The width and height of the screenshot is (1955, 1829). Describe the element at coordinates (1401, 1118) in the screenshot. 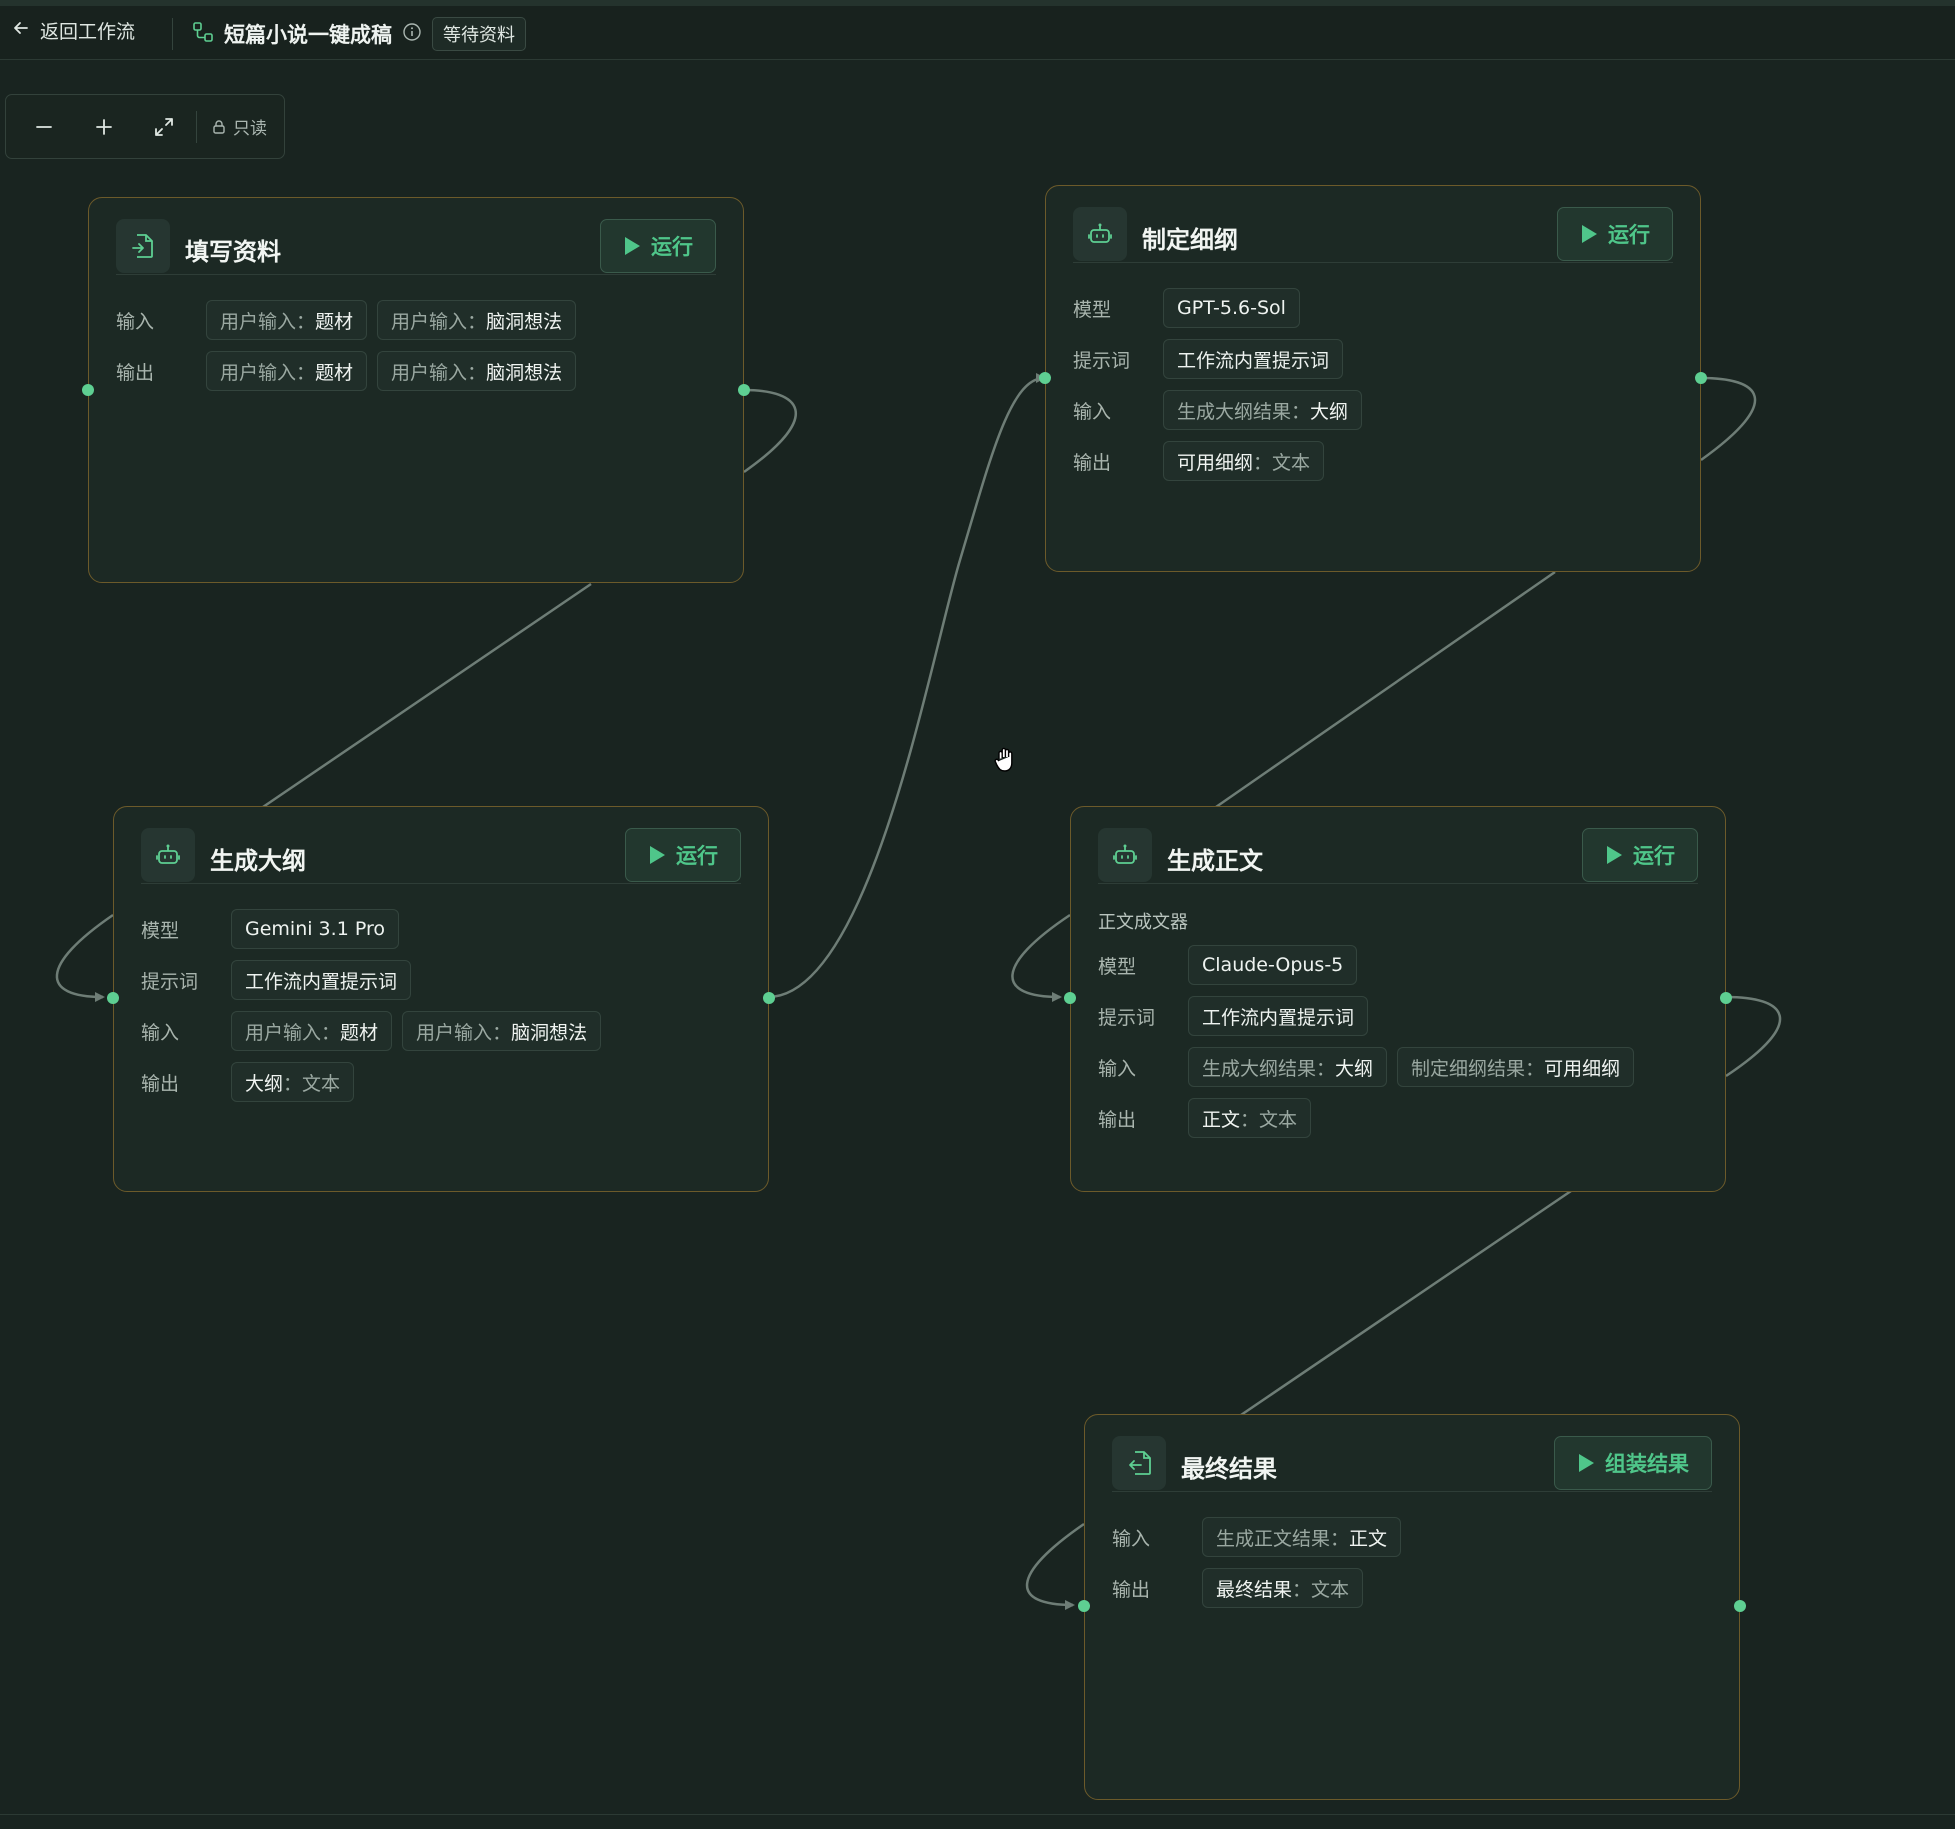

I see `row-output: 输出 正文：文本` at that location.